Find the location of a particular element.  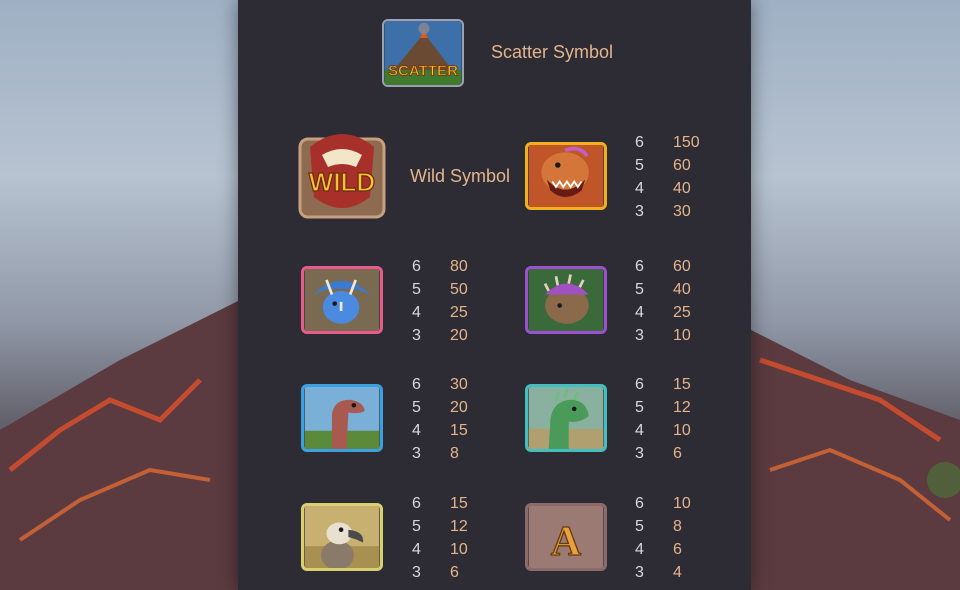

triceratops-paytable: 6 80 5 50 4 25 3 20 is located at coordinates (452, 301).